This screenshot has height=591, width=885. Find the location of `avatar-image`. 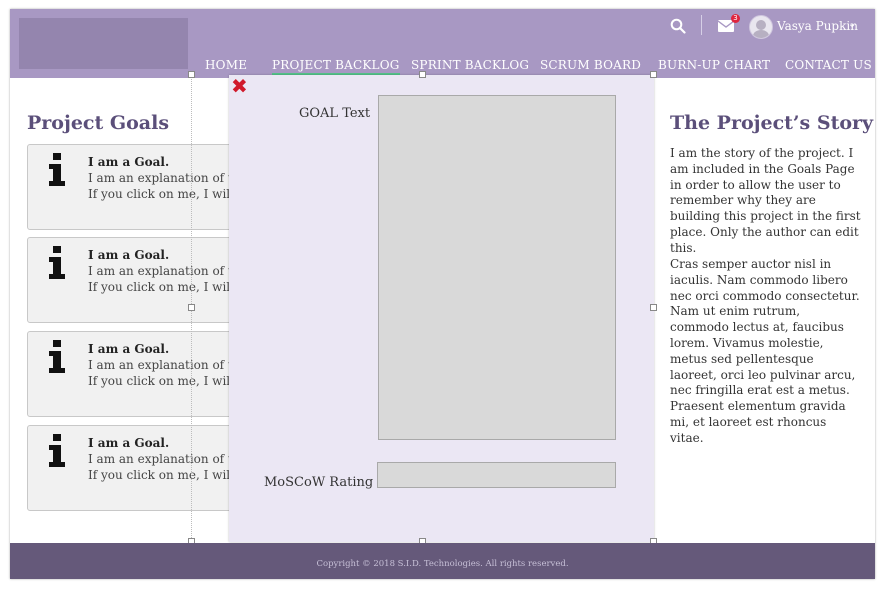

avatar-image is located at coordinates (761, 29).